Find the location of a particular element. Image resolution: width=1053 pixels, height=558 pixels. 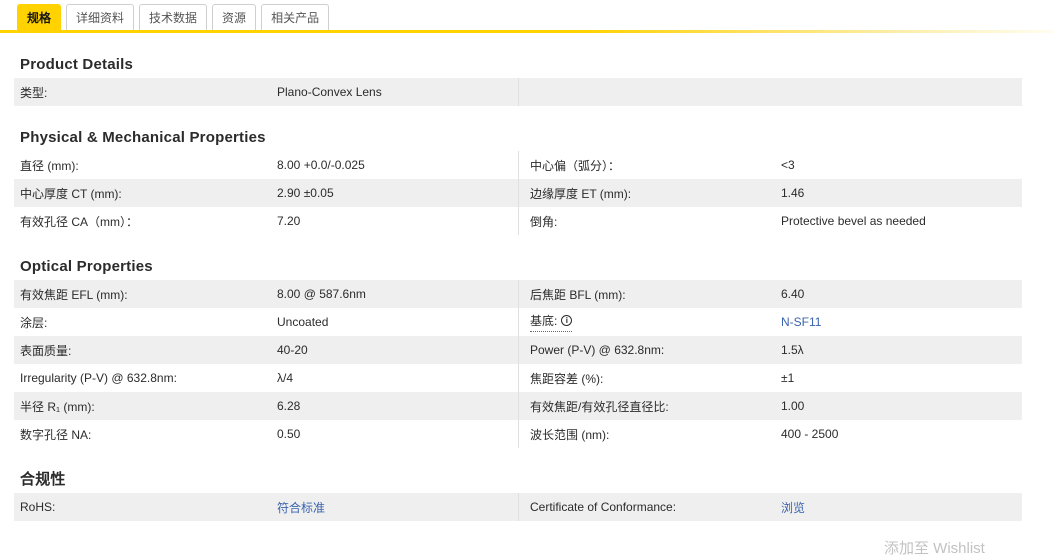

partial-overlay-text: 添加至 Wishlist is located at coordinates (934, 548).